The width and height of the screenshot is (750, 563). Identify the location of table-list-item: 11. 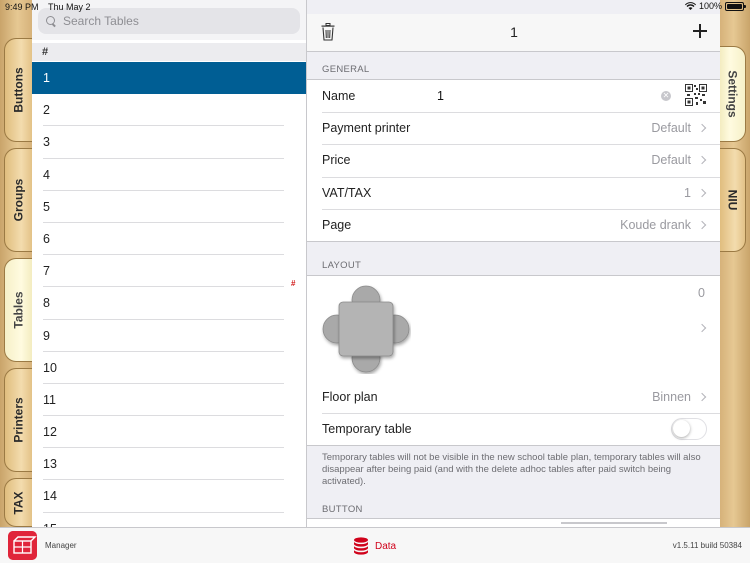
(169, 400).